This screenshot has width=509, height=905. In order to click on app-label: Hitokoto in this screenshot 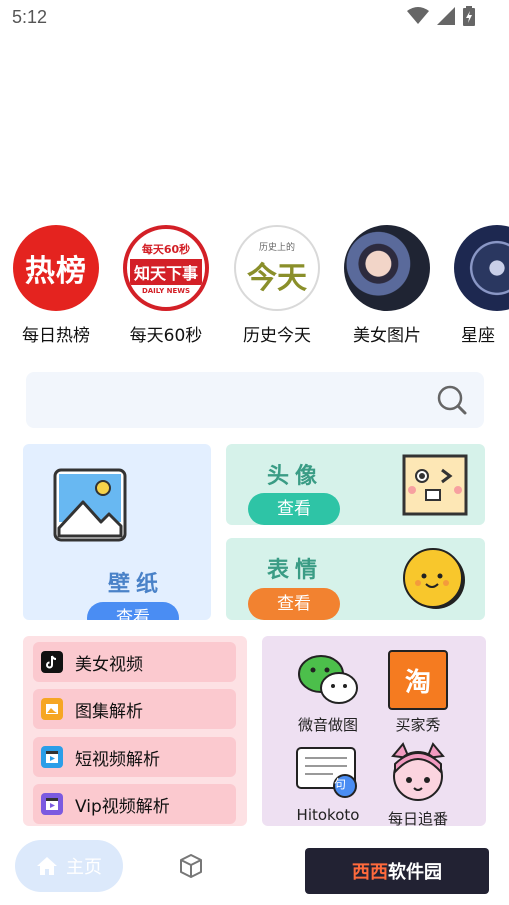, I will do `click(328, 815)`.